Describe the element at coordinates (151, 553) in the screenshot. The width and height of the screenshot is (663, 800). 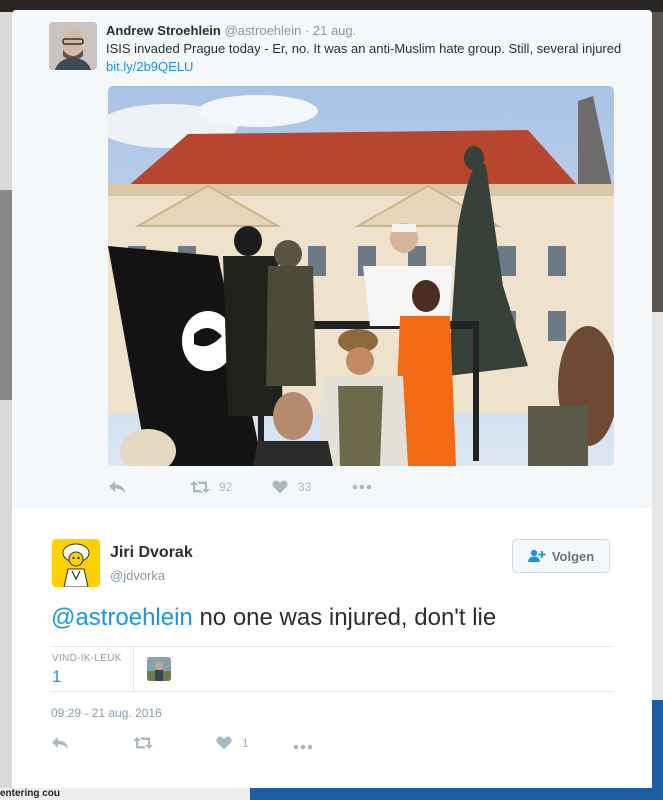
I see `author-name: Jiri Dvorak` at that location.